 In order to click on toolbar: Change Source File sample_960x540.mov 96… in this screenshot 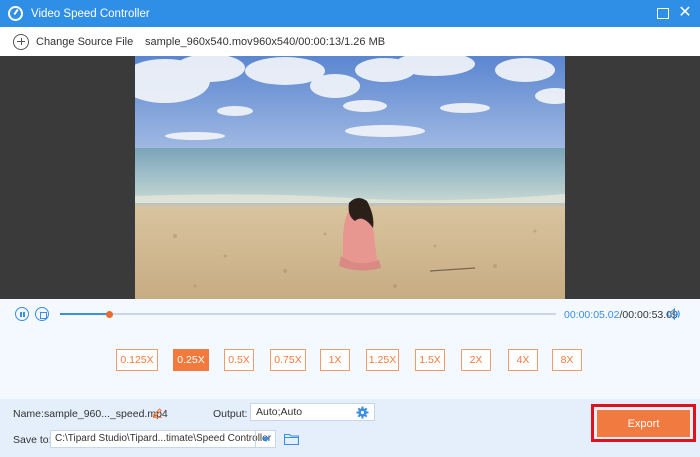, I will do `click(350, 41)`.